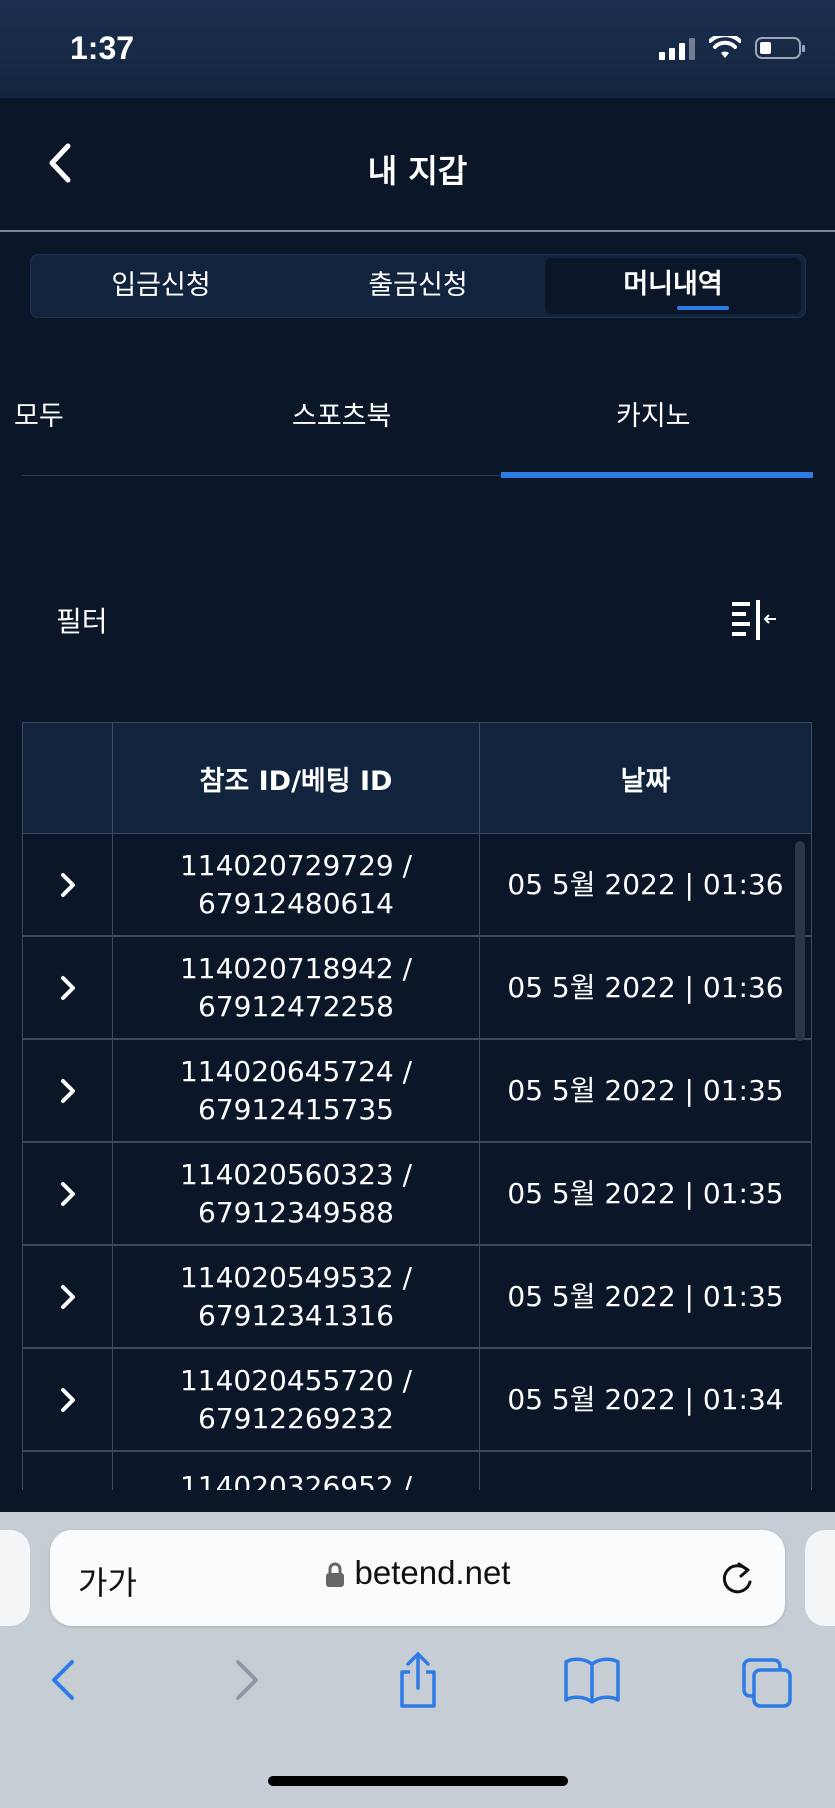 The image size is (835, 1808). I want to click on segment-withdraw-request: 출금신청, so click(418, 287).